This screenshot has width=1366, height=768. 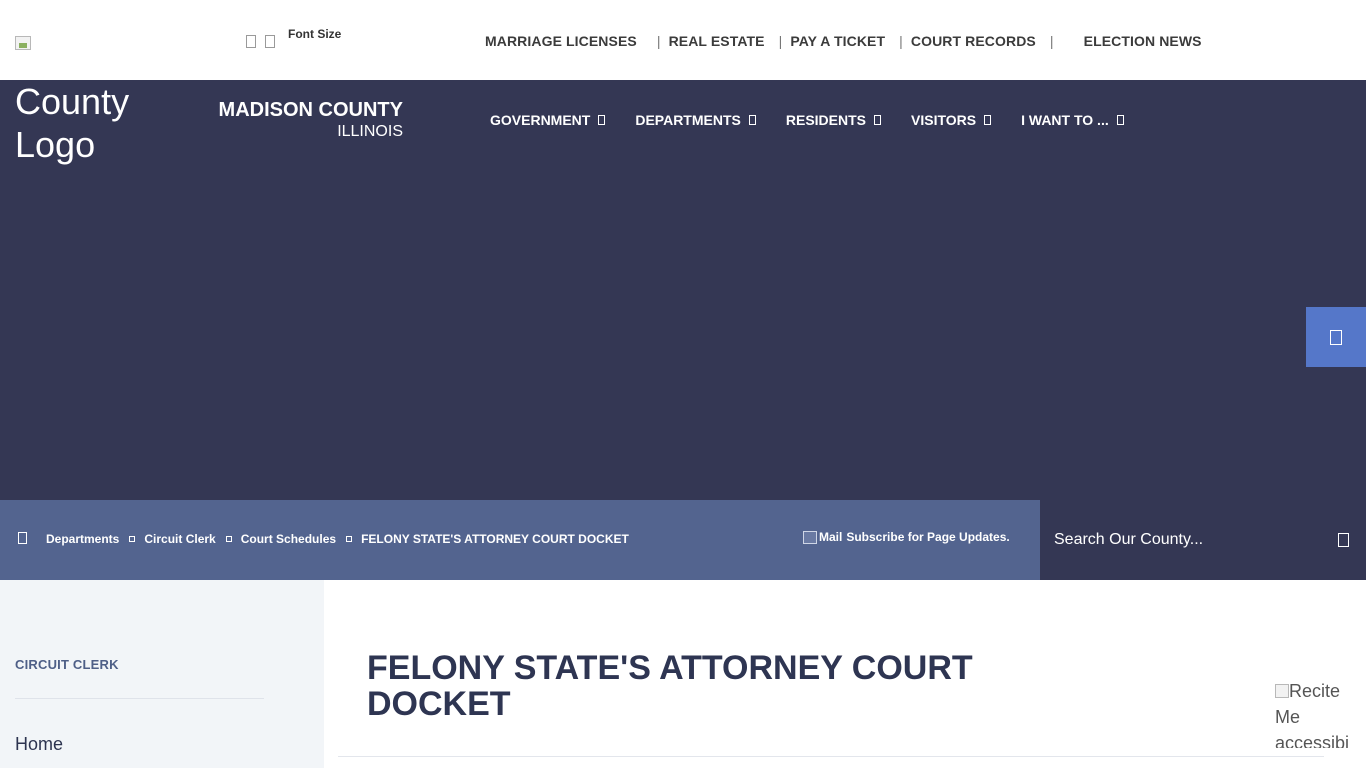 I want to click on font-size-label: Font Size, so click(x=315, y=34).